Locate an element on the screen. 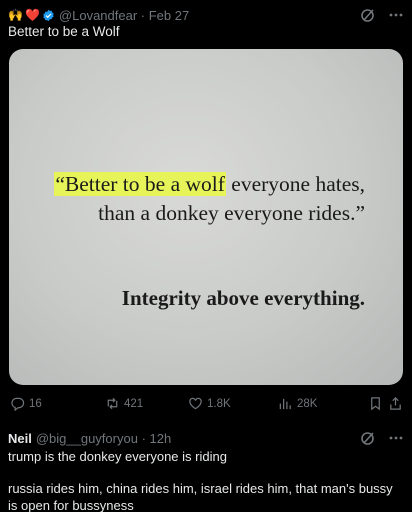  like-icon is located at coordinates (195, 403).